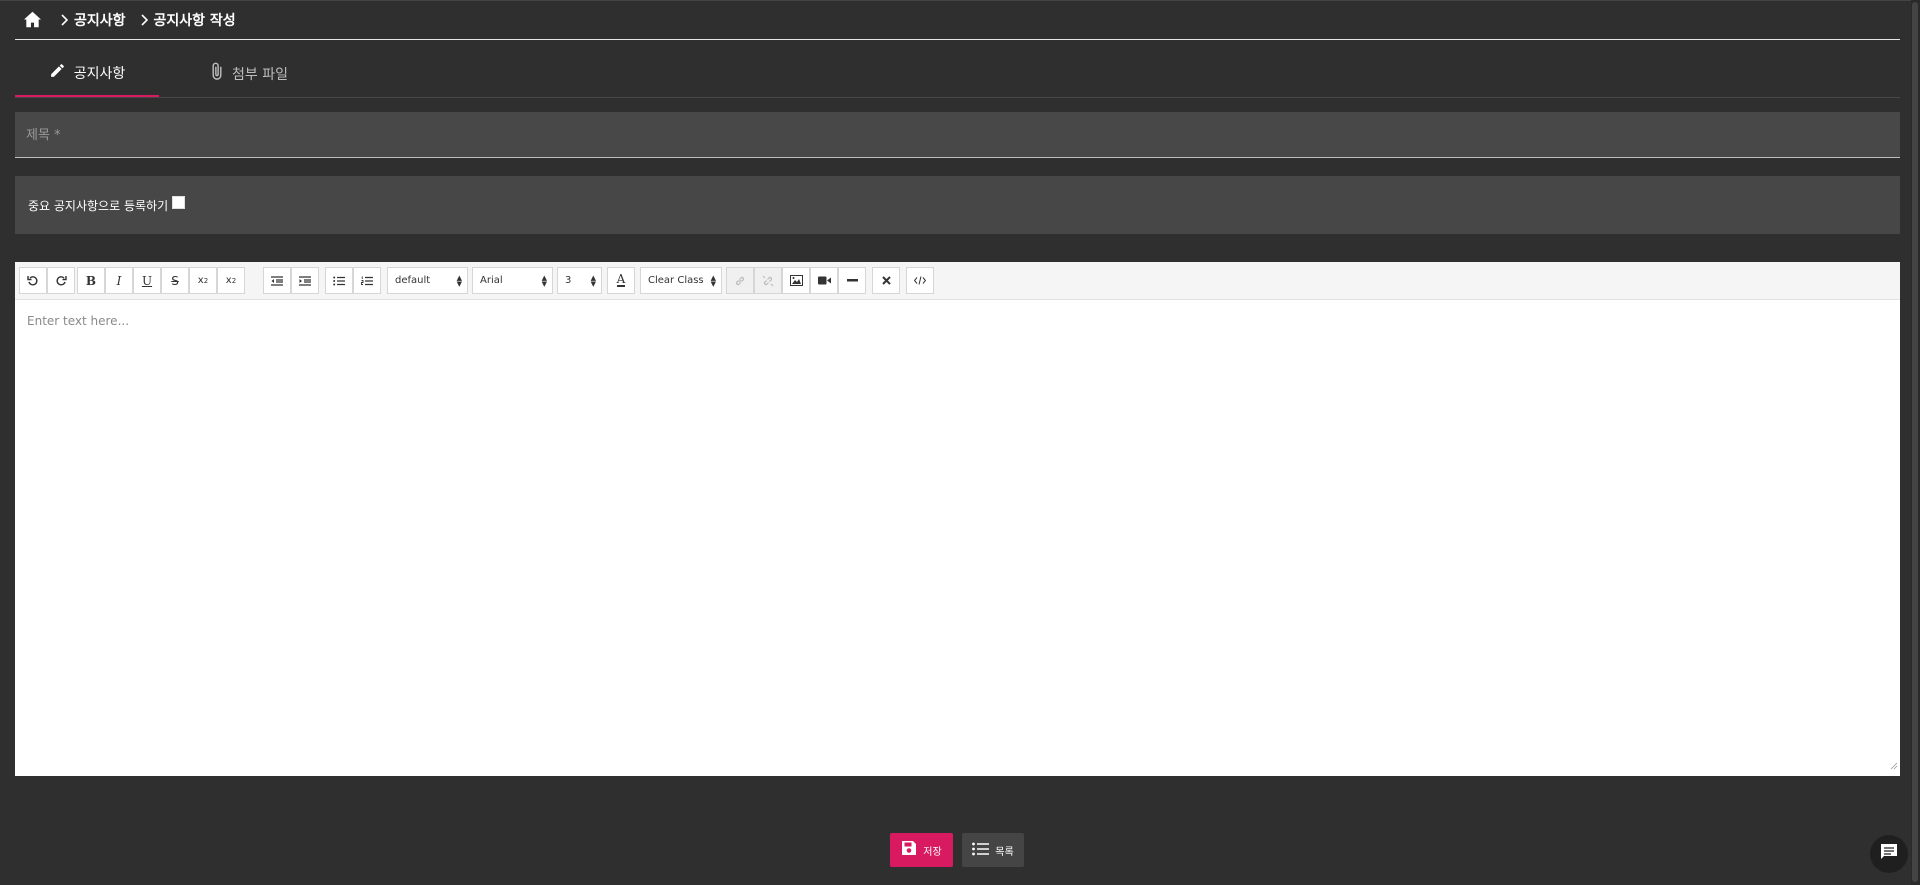 Image resolution: width=1920 pixels, height=885 pixels. I want to click on save-button-label: 저장, so click(932, 852).